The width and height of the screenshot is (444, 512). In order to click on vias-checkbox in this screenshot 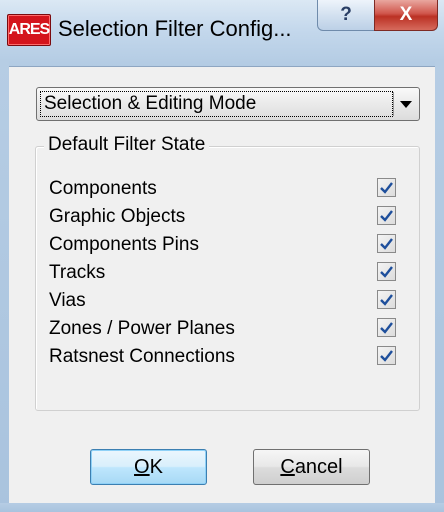, I will do `click(386, 299)`.